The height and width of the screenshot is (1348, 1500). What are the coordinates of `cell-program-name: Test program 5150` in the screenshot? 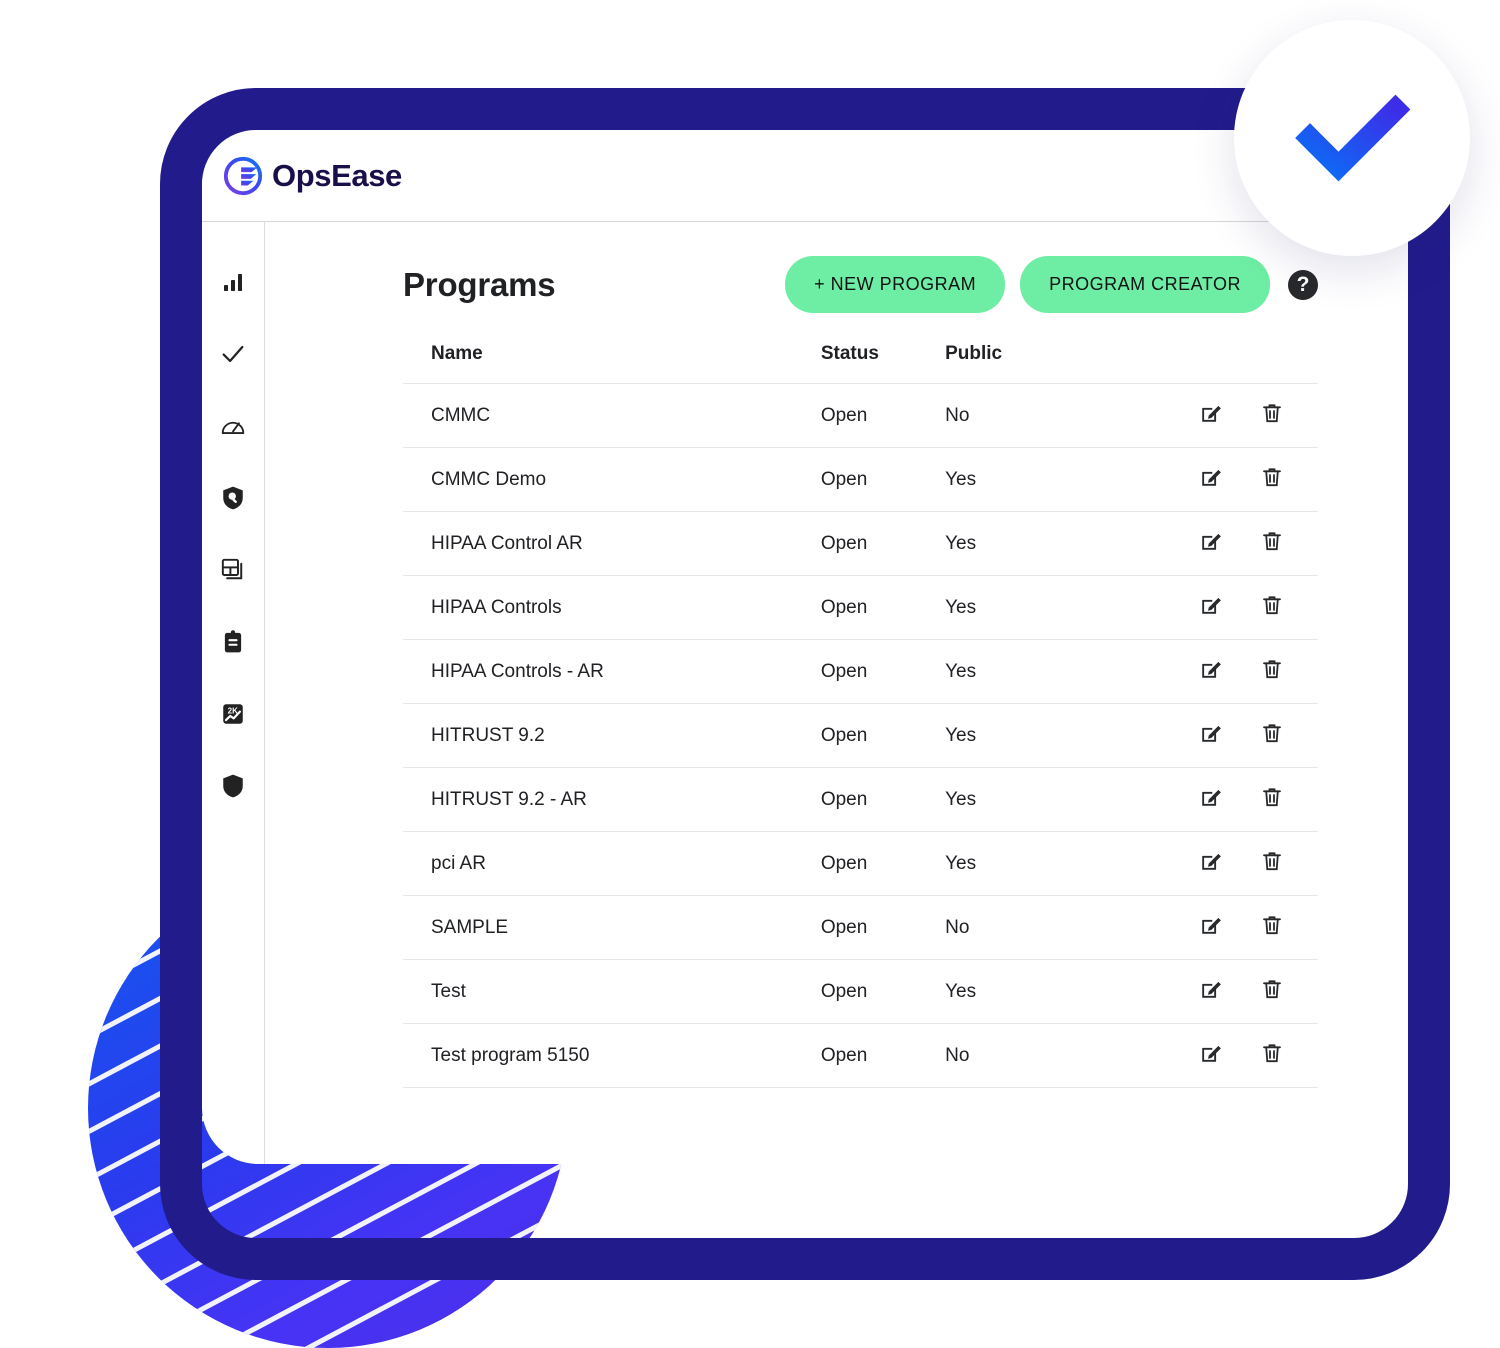 It's located at (612, 1055).